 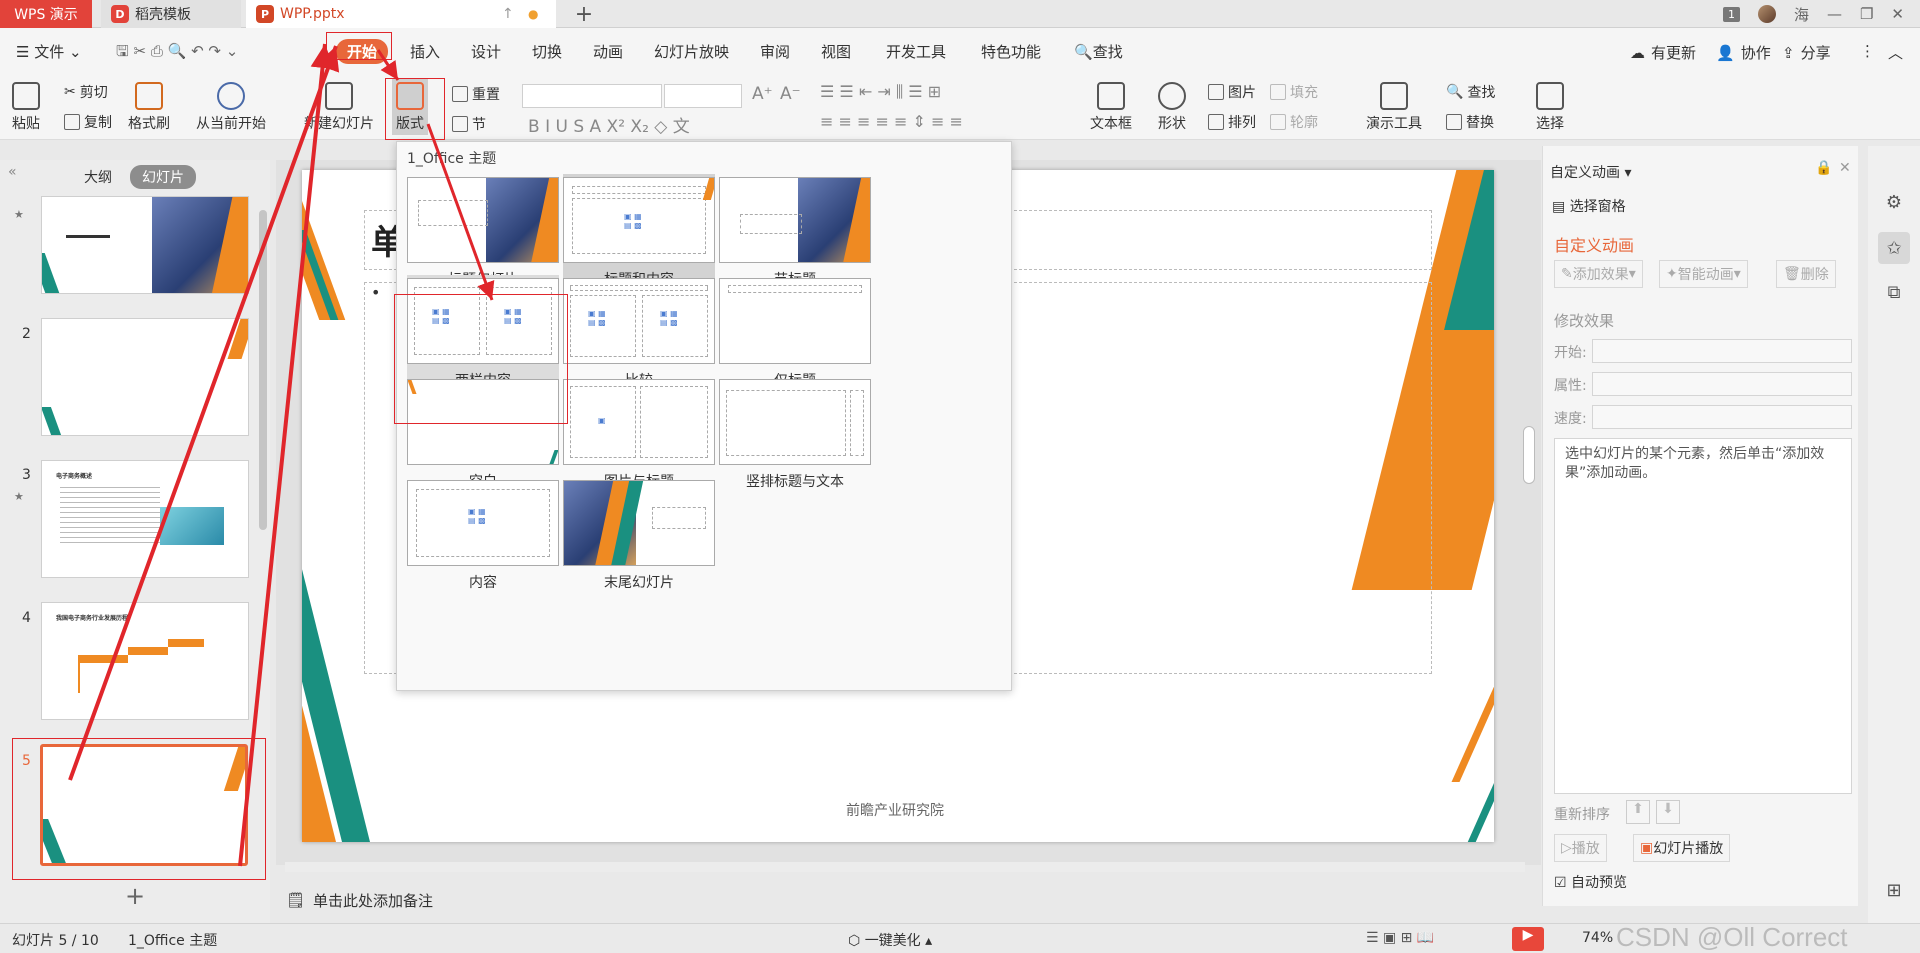 I want to click on font-grow-icon: A⁺, so click(x=762, y=94).